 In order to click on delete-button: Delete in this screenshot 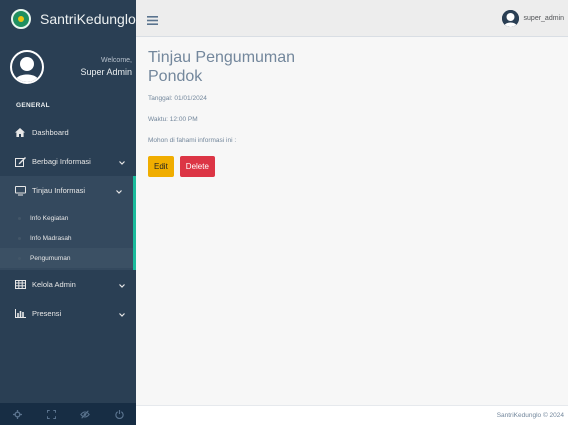, I will do `click(197, 166)`.